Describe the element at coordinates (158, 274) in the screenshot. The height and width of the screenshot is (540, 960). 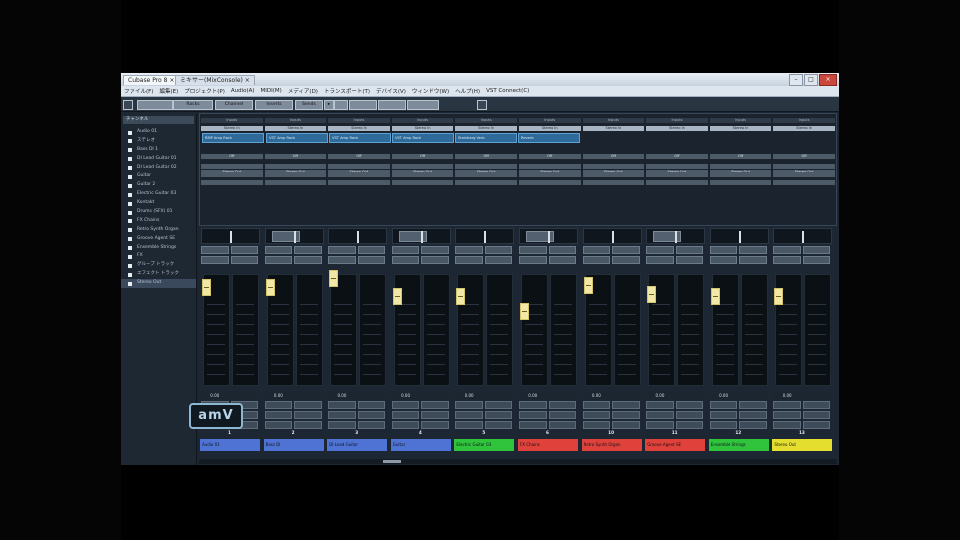
I see `channel-list-item: エフェクト トラック` at that location.